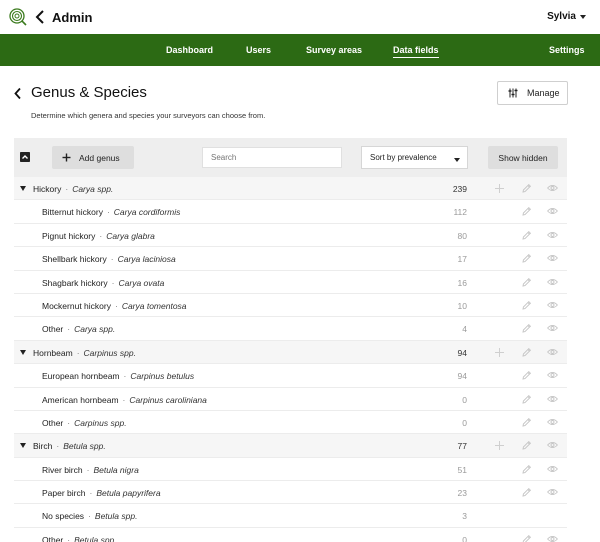 The image size is (600, 542). Describe the element at coordinates (462, 469) in the screenshot. I see `observation-count: 51` at that location.